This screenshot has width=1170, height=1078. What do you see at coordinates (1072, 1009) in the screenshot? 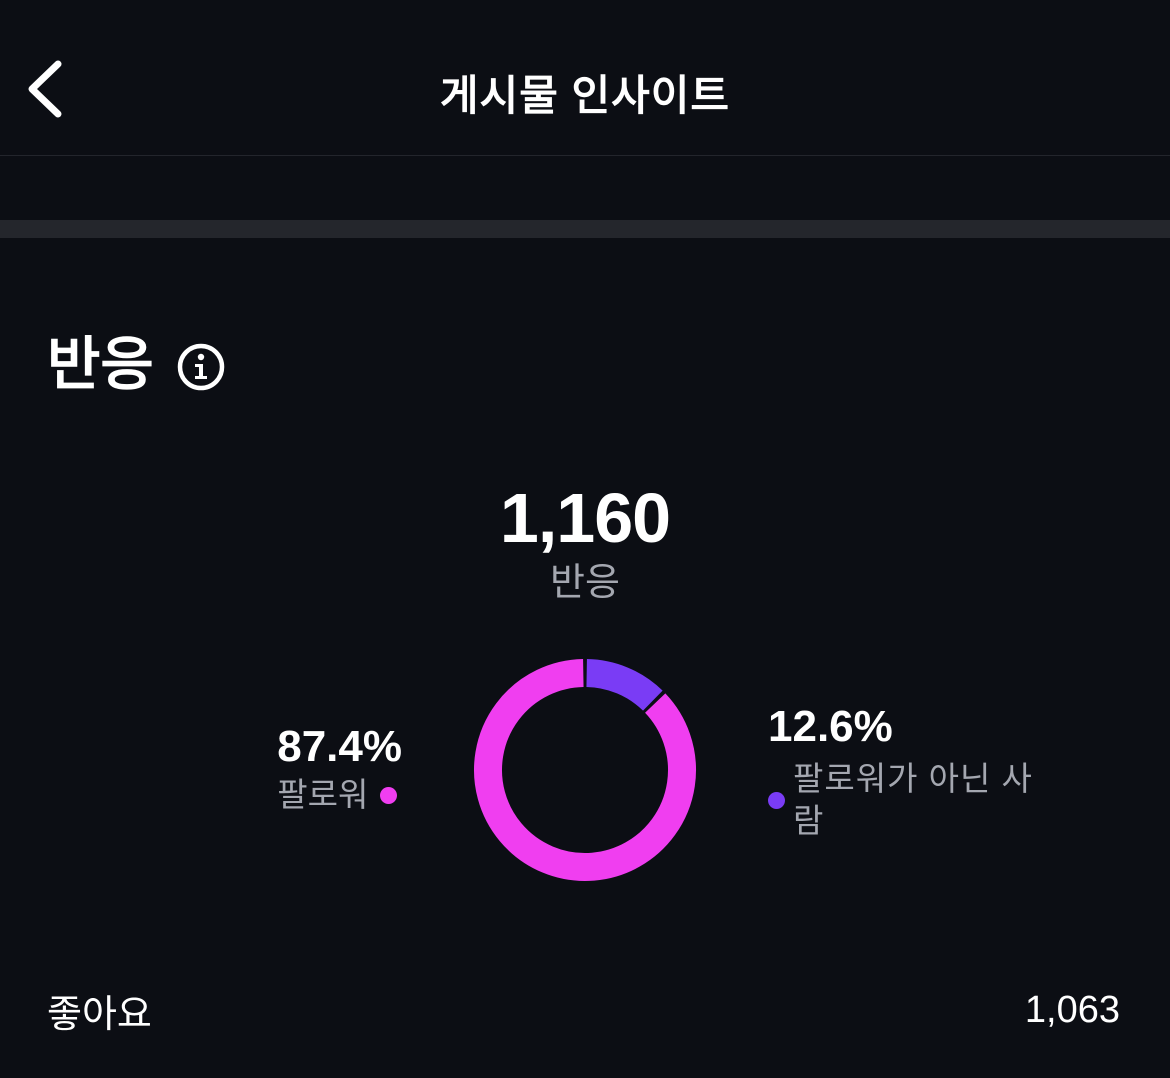
I see `likes-value: 1,063` at bounding box center [1072, 1009].